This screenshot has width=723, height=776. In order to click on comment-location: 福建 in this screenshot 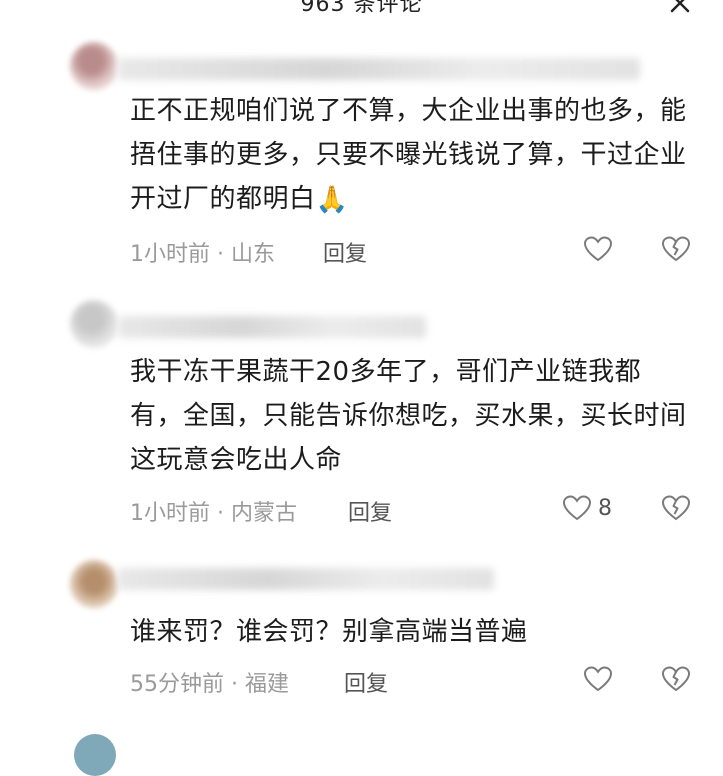, I will do `click(267, 684)`.